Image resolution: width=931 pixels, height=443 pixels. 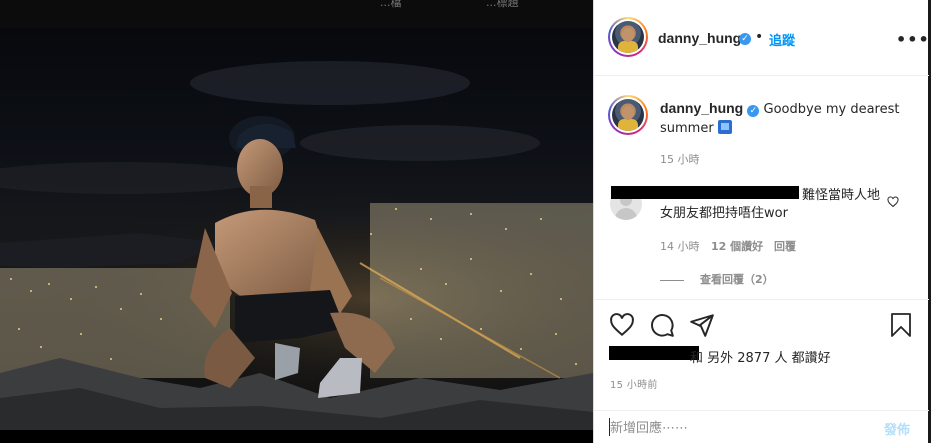 I want to click on action-bar: 和 另外 2877 人 都讚好 15 小時前, so click(x=761, y=355).